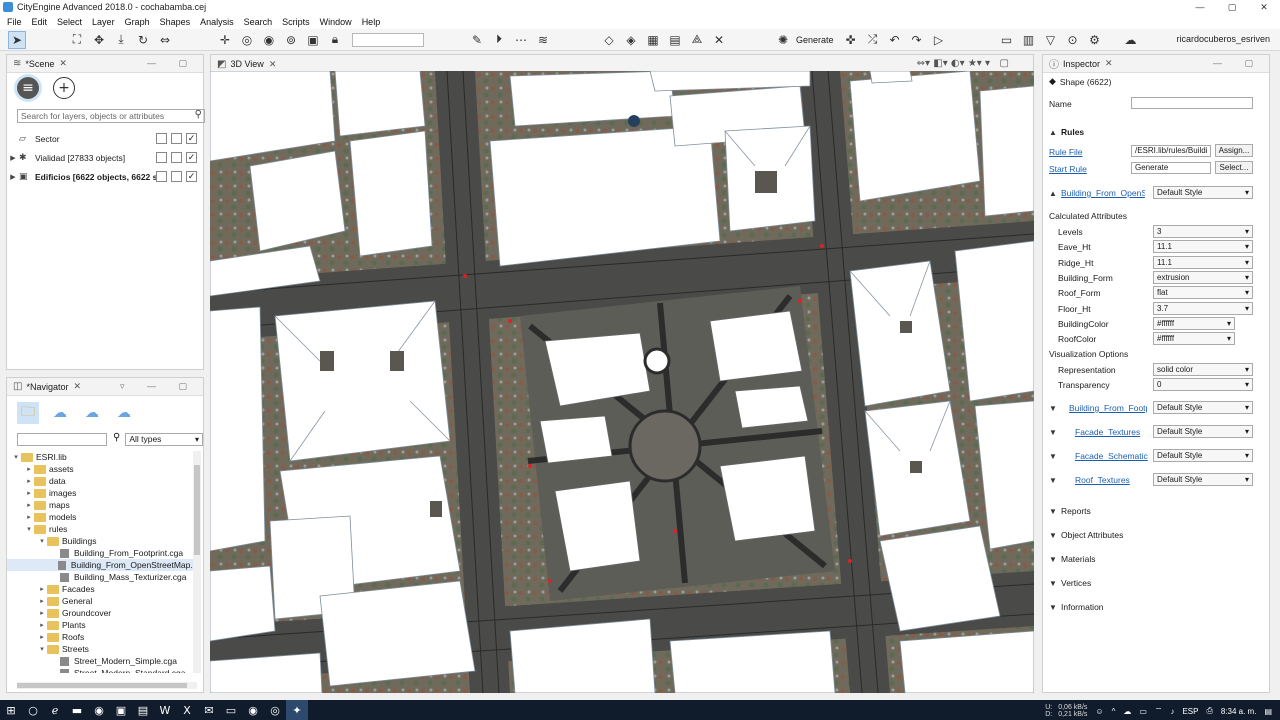 The image size is (1280, 720). I want to click on file-explorer-icon: ▬, so click(77, 710).